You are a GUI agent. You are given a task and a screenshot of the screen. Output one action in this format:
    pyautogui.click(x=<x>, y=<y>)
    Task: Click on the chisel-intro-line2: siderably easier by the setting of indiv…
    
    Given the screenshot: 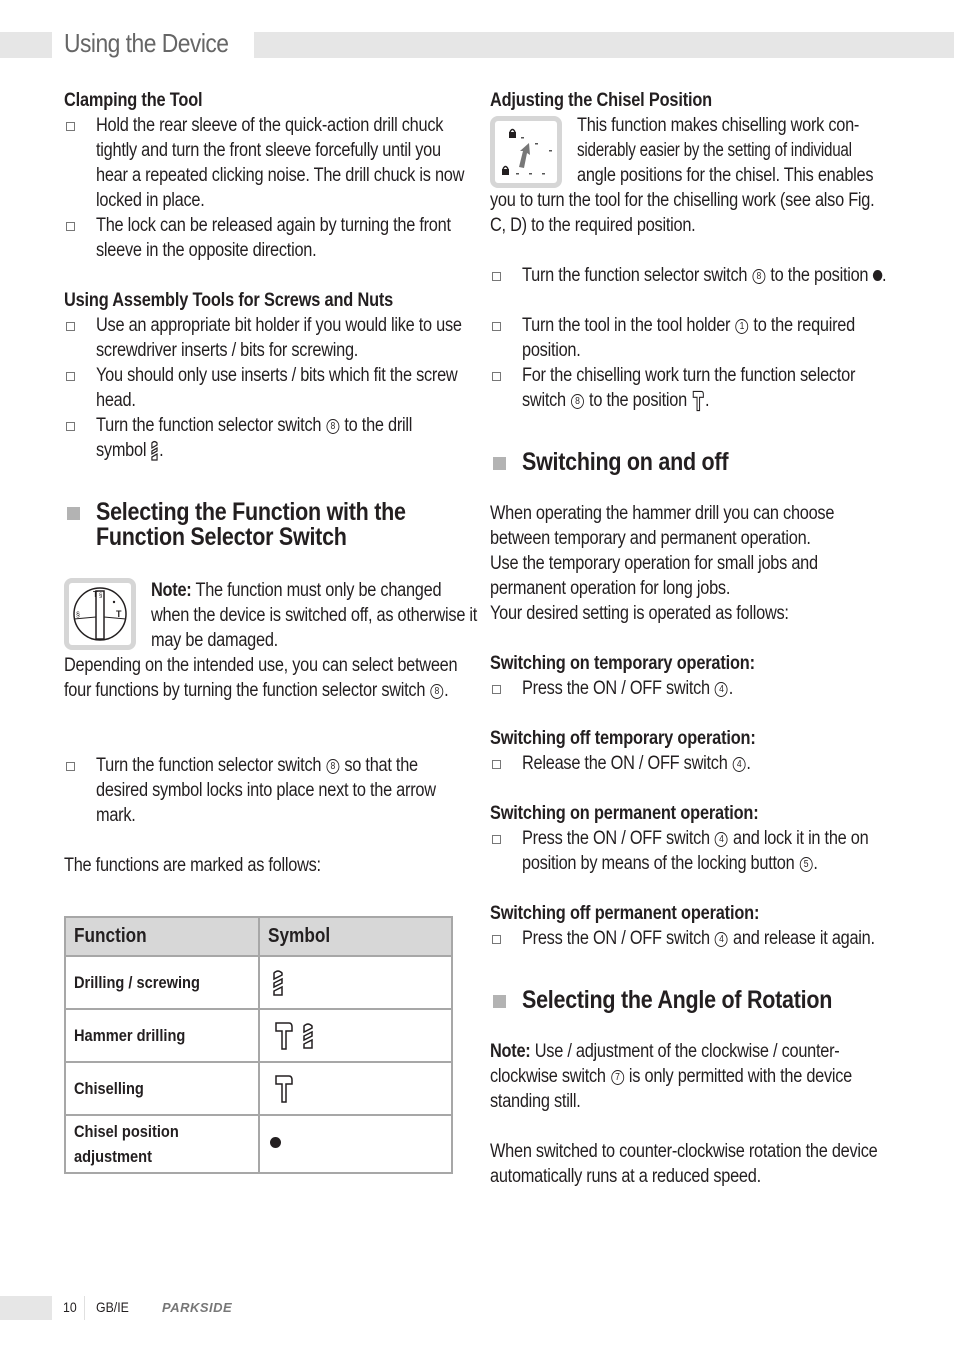 What is the action you would take?
    pyautogui.click(x=714, y=150)
    